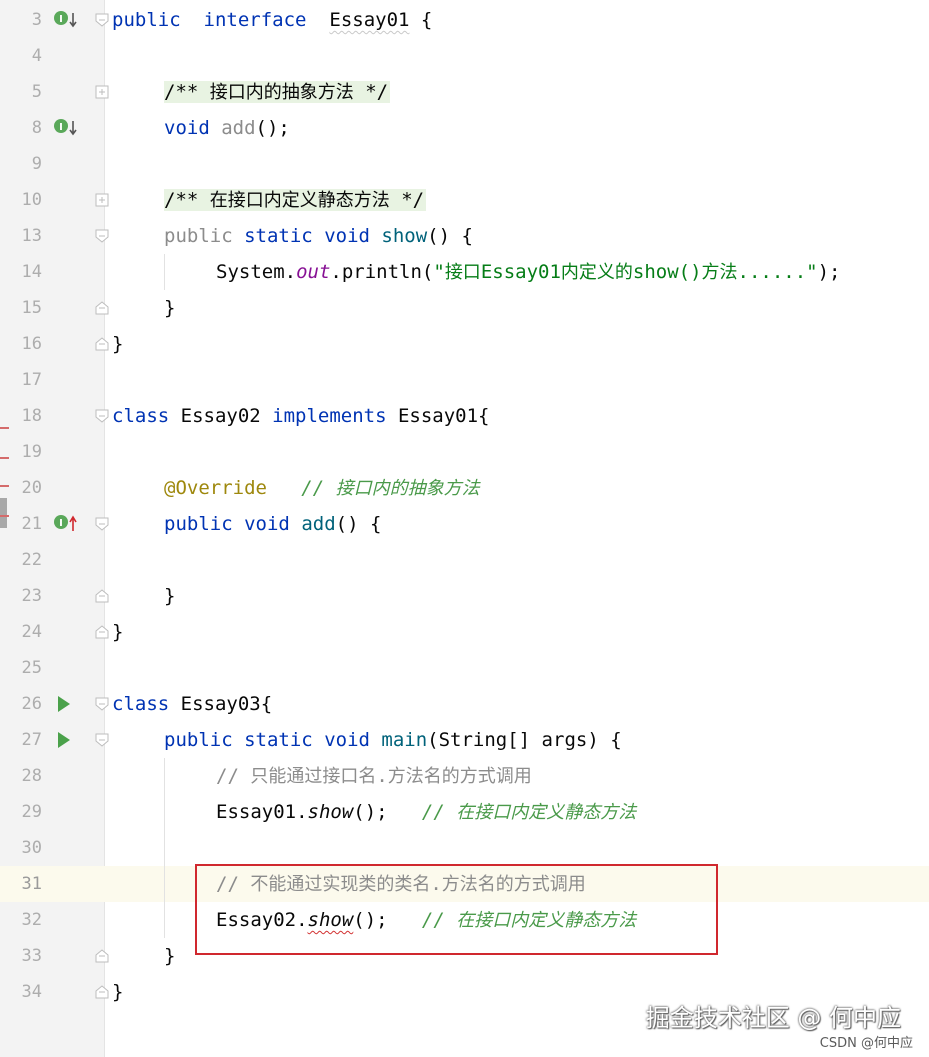 The image size is (929, 1057). What do you see at coordinates (464, 308) in the screenshot?
I see `code-line: 15}` at bounding box center [464, 308].